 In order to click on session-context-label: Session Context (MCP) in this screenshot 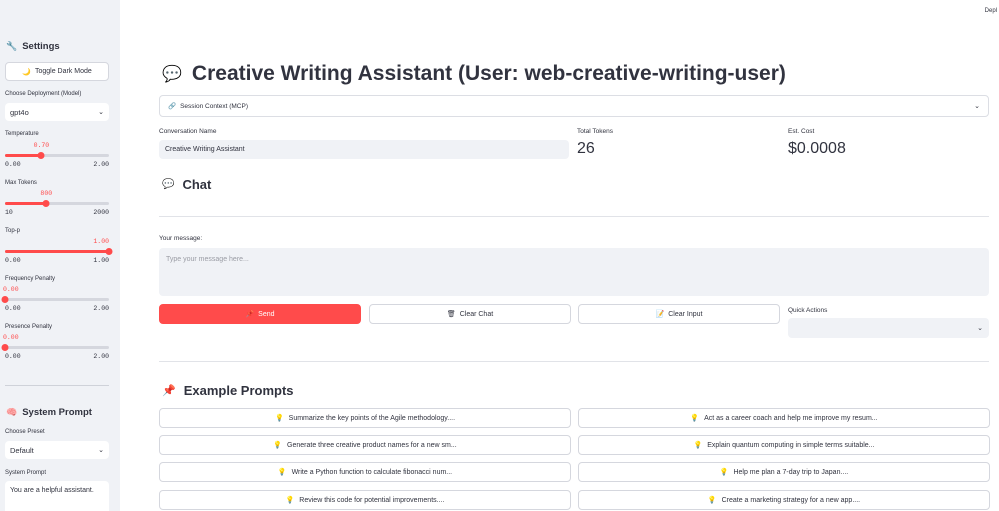, I will do `click(214, 106)`.